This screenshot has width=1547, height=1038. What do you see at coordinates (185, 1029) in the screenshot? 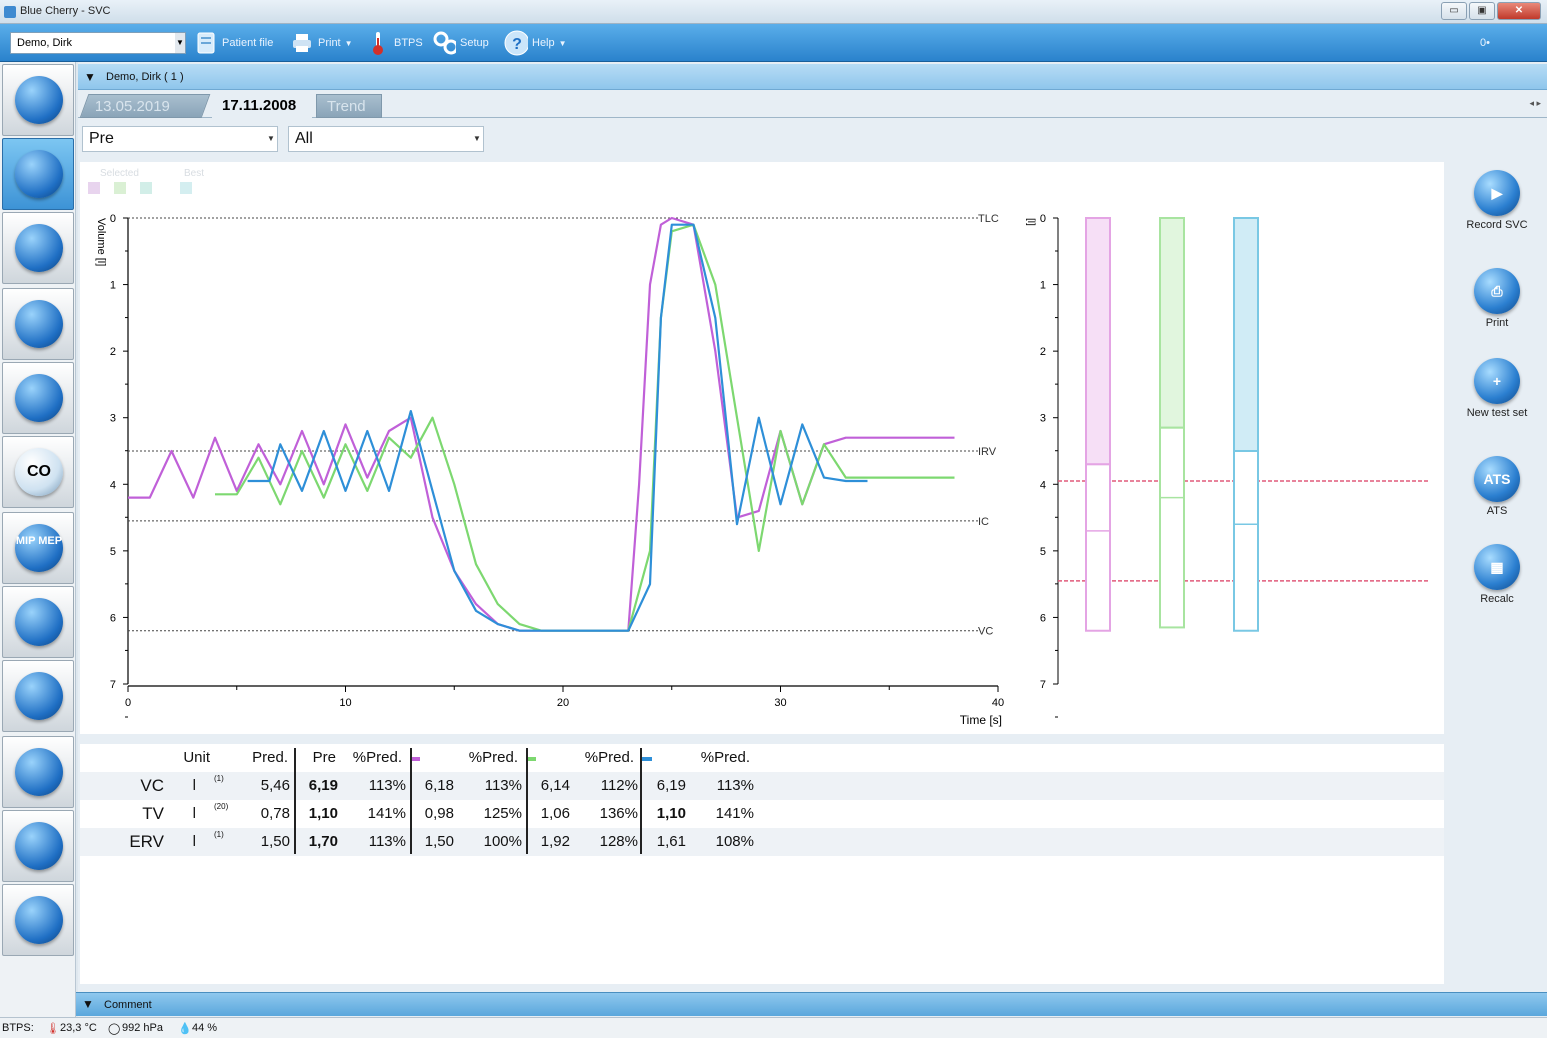
I see `humidity-icon: 💧` at bounding box center [185, 1029].